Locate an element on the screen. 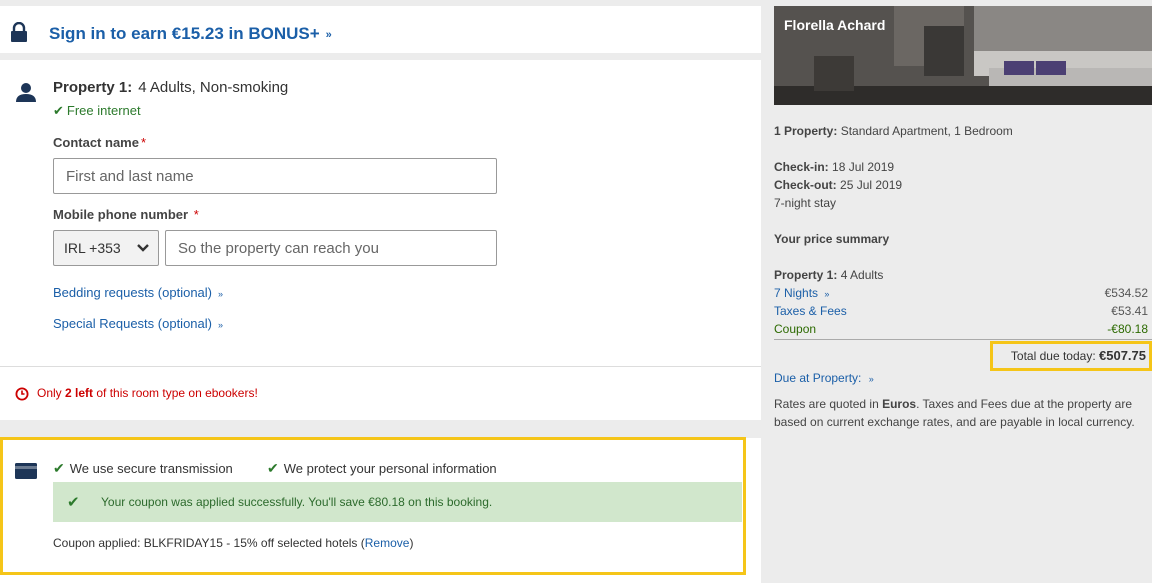 The image size is (1152, 583). secure-transmission-label: We use secure transmission is located at coordinates (151, 468).